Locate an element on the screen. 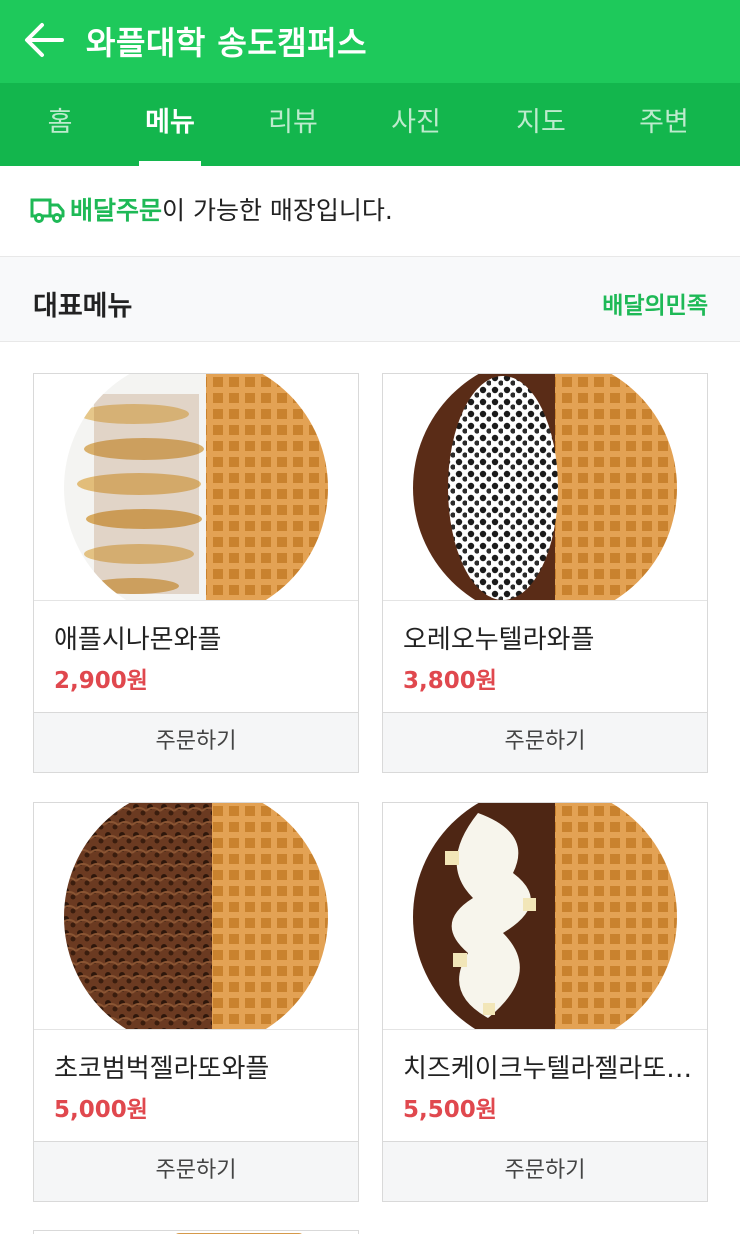  delivery-notice: 배달주문이 가능한 매장입니다. is located at coordinates (370, 211).